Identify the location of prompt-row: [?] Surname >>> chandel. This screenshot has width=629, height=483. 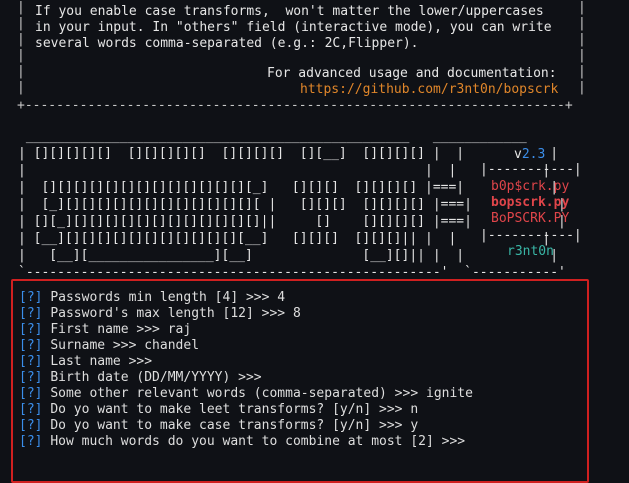
(246, 346).